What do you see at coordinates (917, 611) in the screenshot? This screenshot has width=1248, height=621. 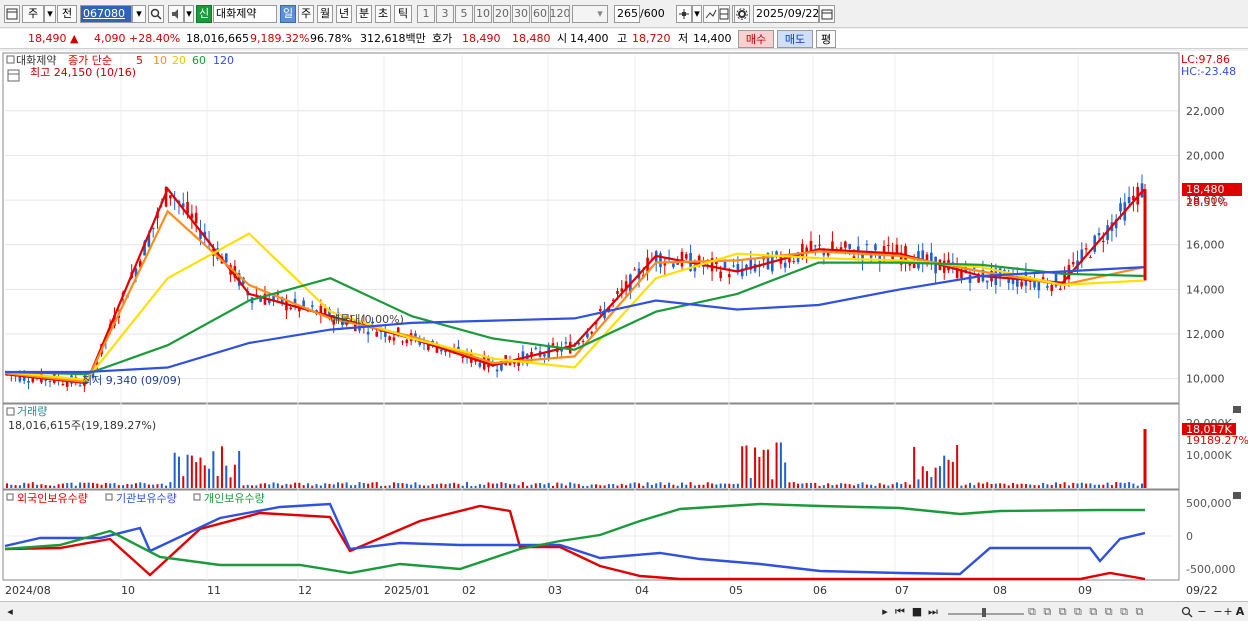 I see `stop-icon: ■` at bounding box center [917, 611].